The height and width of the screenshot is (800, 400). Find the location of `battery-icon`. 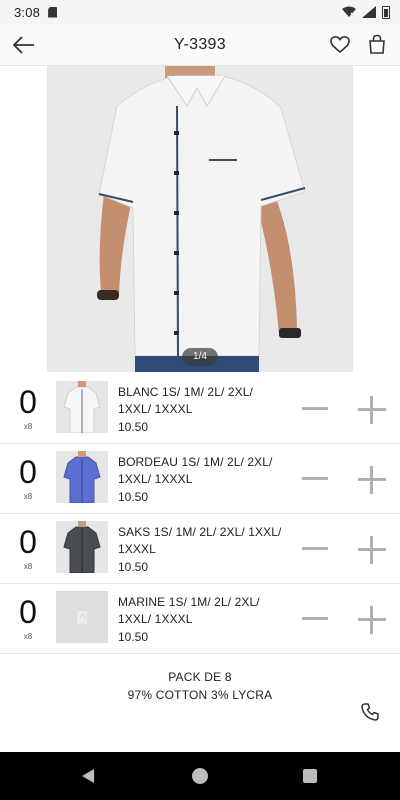

battery-icon is located at coordinates (386, 12).